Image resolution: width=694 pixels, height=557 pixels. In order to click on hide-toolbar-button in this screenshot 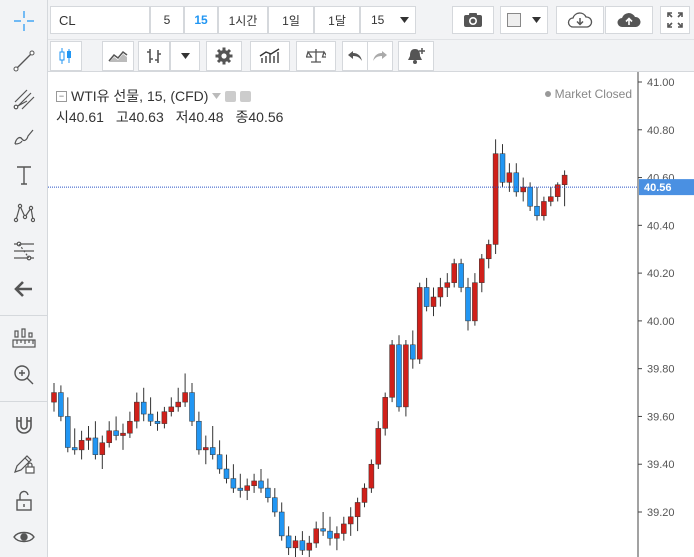, I will do `click(24, 289)`.